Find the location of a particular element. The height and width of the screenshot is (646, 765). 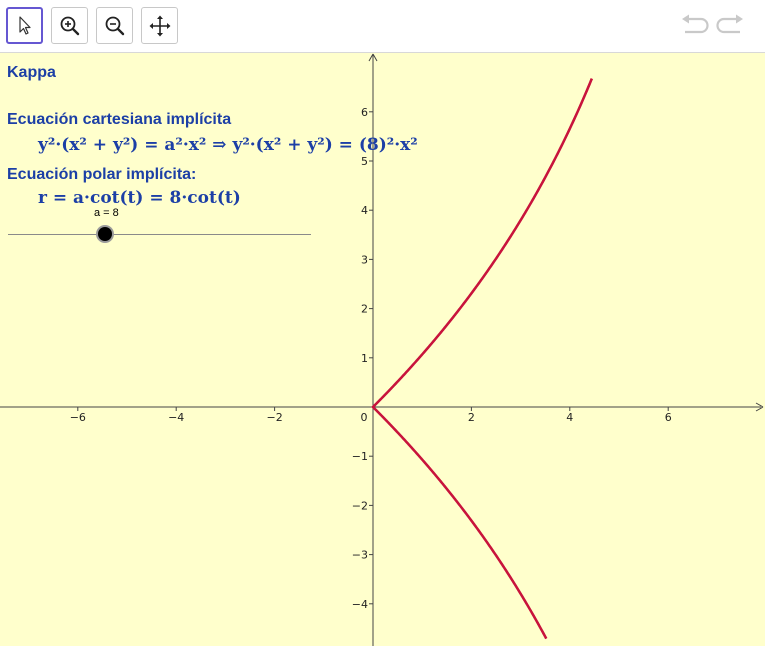

redo-icon is located at coordinates (729, 24).